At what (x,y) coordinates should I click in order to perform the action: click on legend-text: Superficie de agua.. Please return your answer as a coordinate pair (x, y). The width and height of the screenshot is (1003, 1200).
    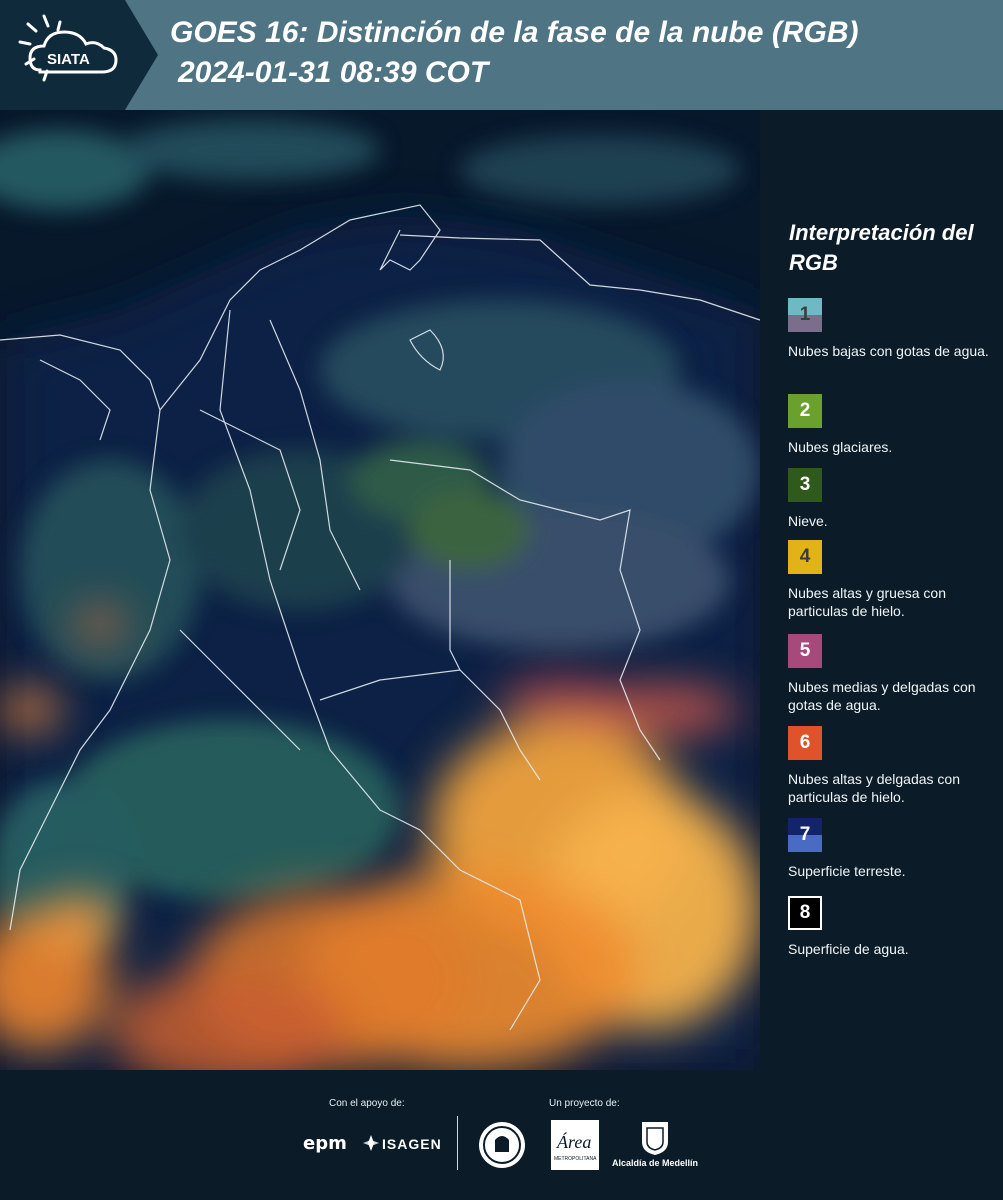
    Looking at the image, I should click on (848, 949).